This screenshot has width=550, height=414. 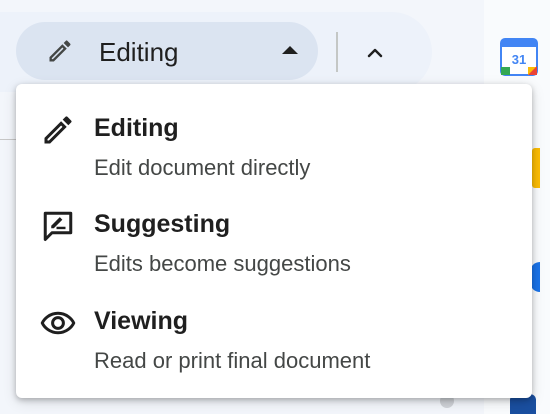 What do you see at coordinates (536, 168) in the screenshot?
I see `keep-icon` at bounding box center [536, 168].